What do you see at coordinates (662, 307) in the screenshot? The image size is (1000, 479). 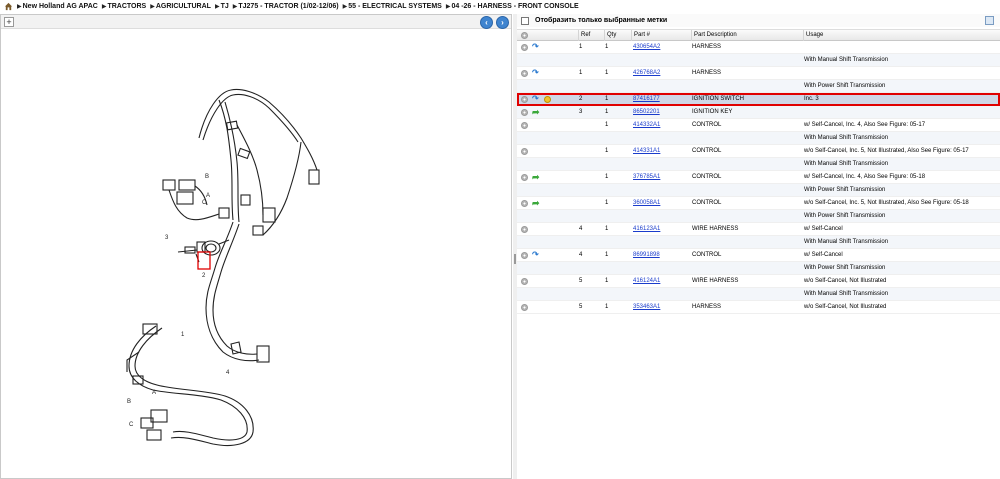 I see `part-number-link: 353463A1` at bounding box center [662, 307].